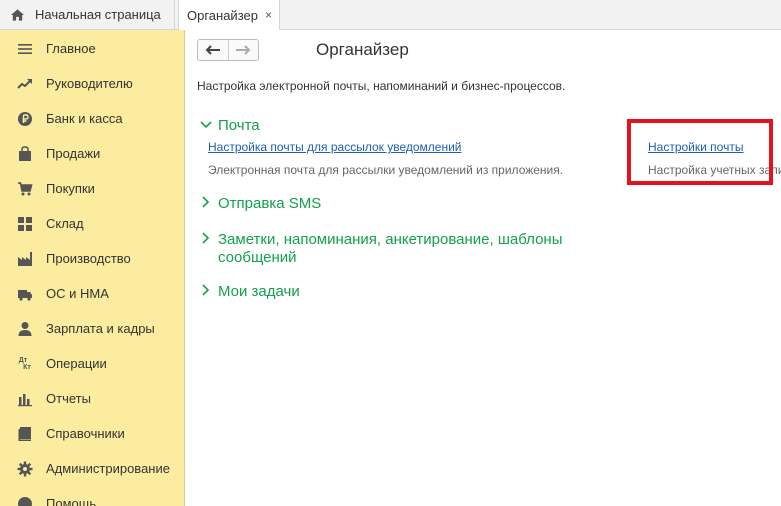  Describe the element at coordinates (25, 259) in the screenshot. I see `factory-icon` at that location.